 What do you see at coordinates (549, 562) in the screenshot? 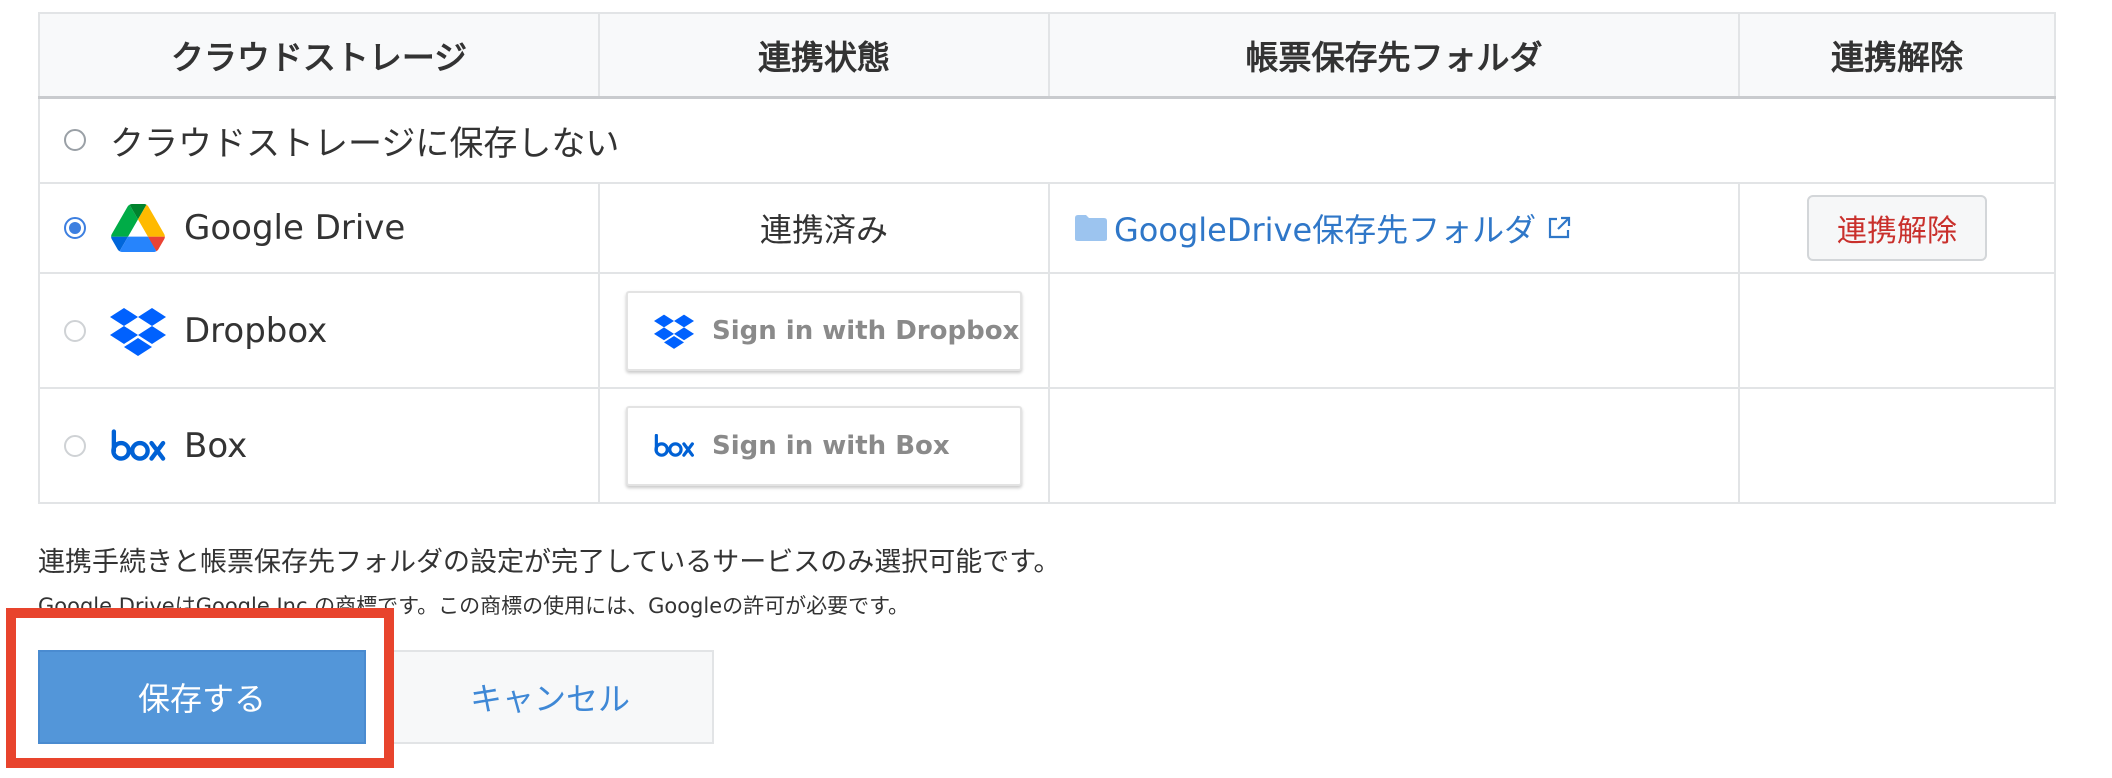
I see `availability-note: 連携手続きと帳票保存先フォルダの設定が完了しているサービスのみ選択可能です。` at bounding box center [549, 562].